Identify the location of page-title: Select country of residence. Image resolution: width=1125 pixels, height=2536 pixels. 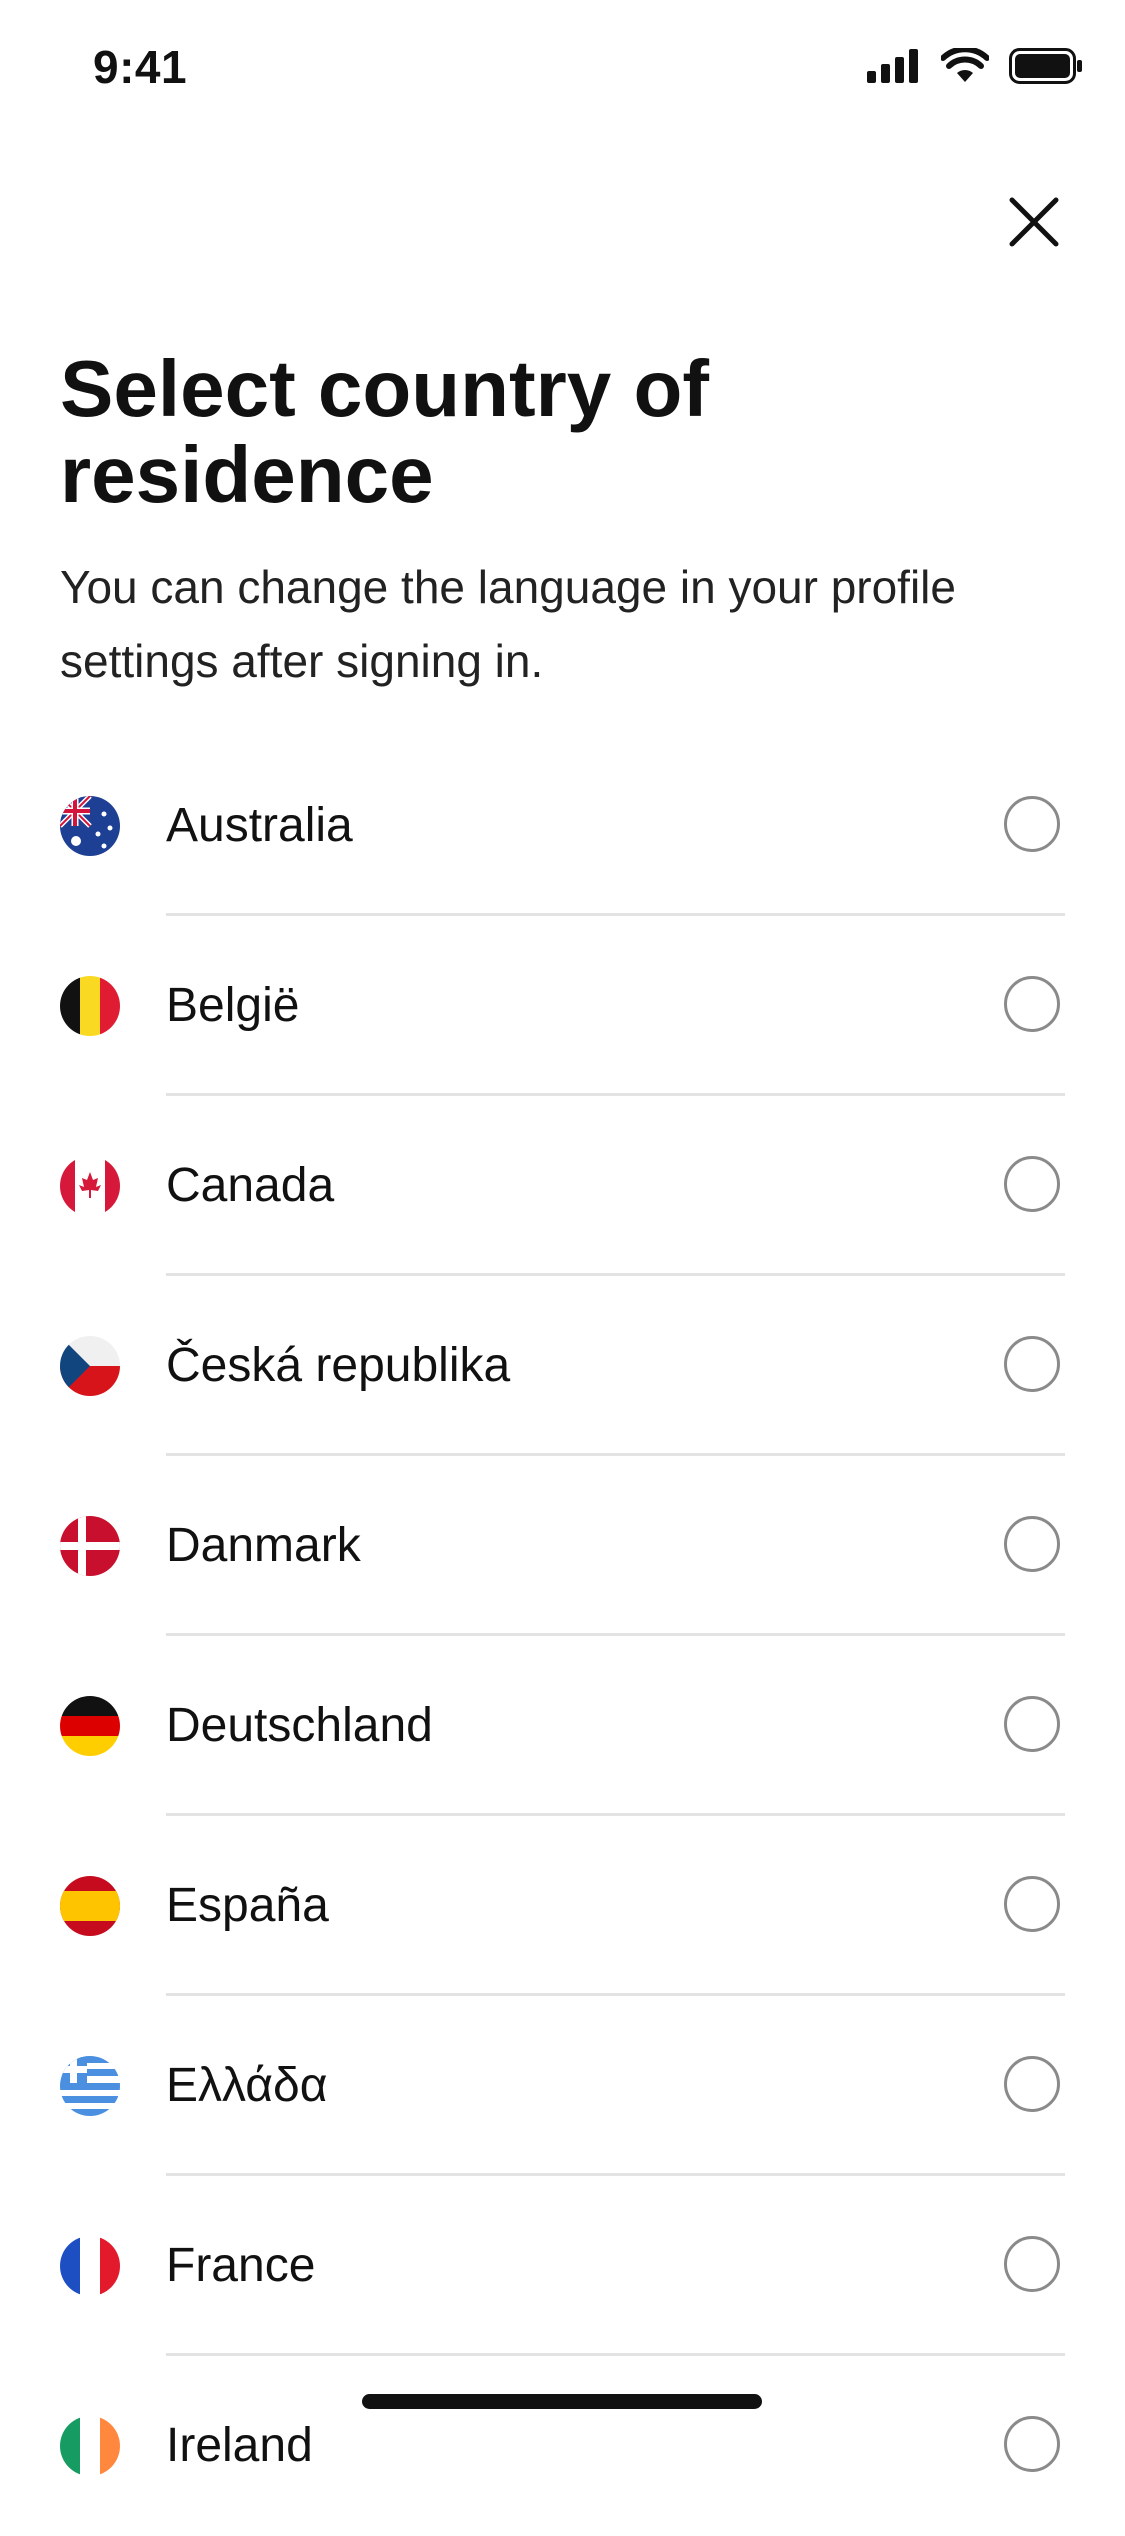
(385, 431).